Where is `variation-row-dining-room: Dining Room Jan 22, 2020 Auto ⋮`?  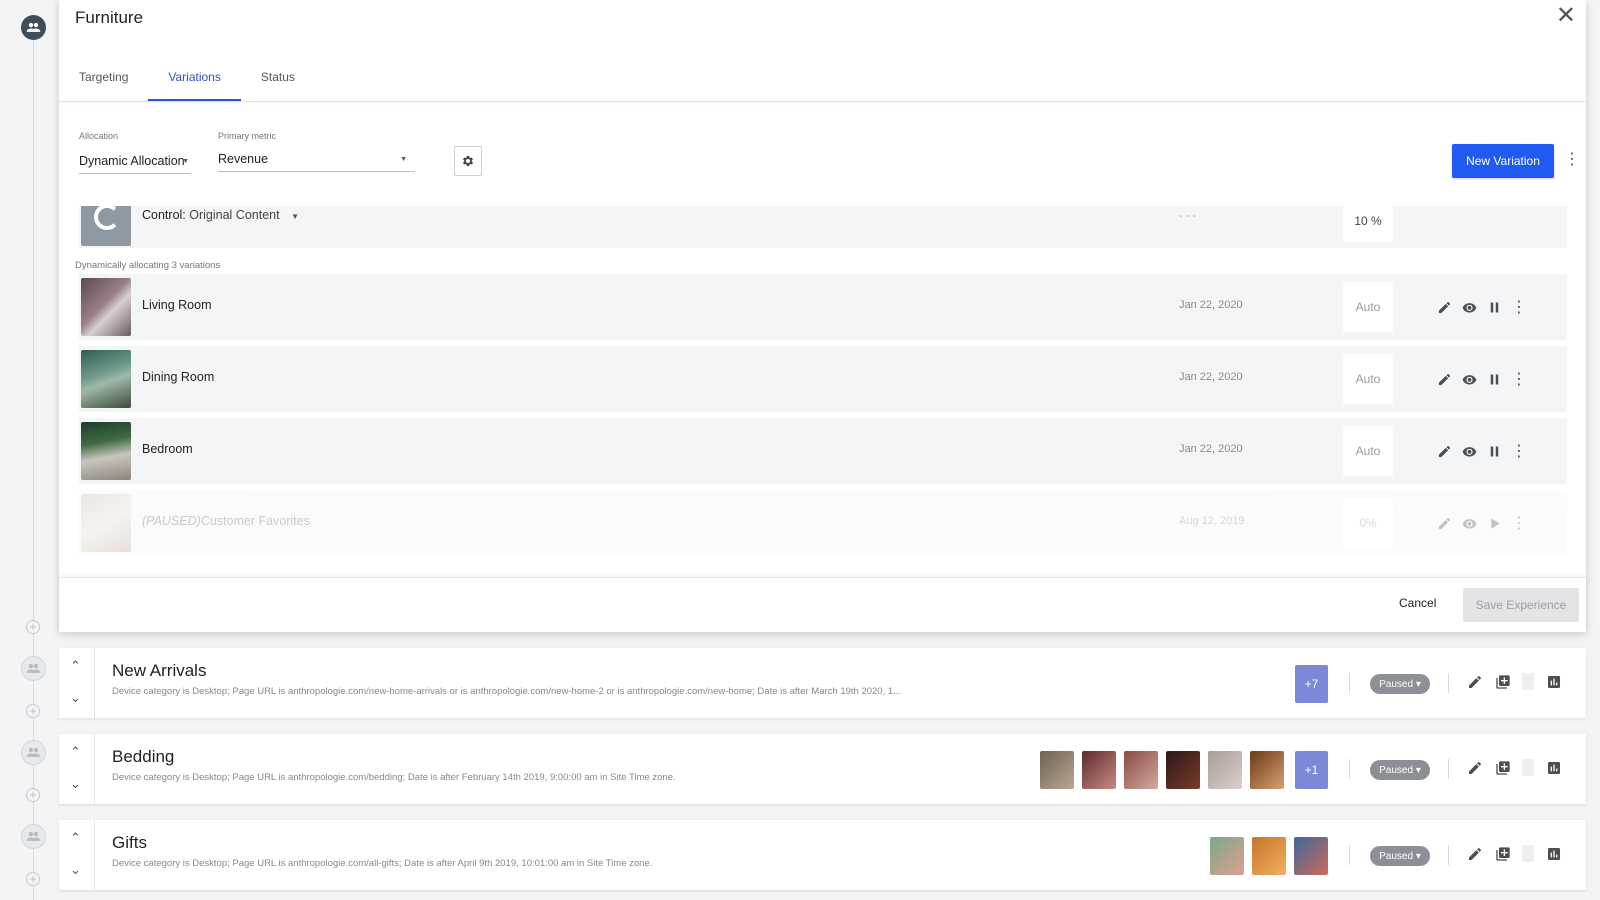 variation-row-dining-room: Dining Room Jan 22, 2020 Auto ⋮ is located at coordinates (823, 379).